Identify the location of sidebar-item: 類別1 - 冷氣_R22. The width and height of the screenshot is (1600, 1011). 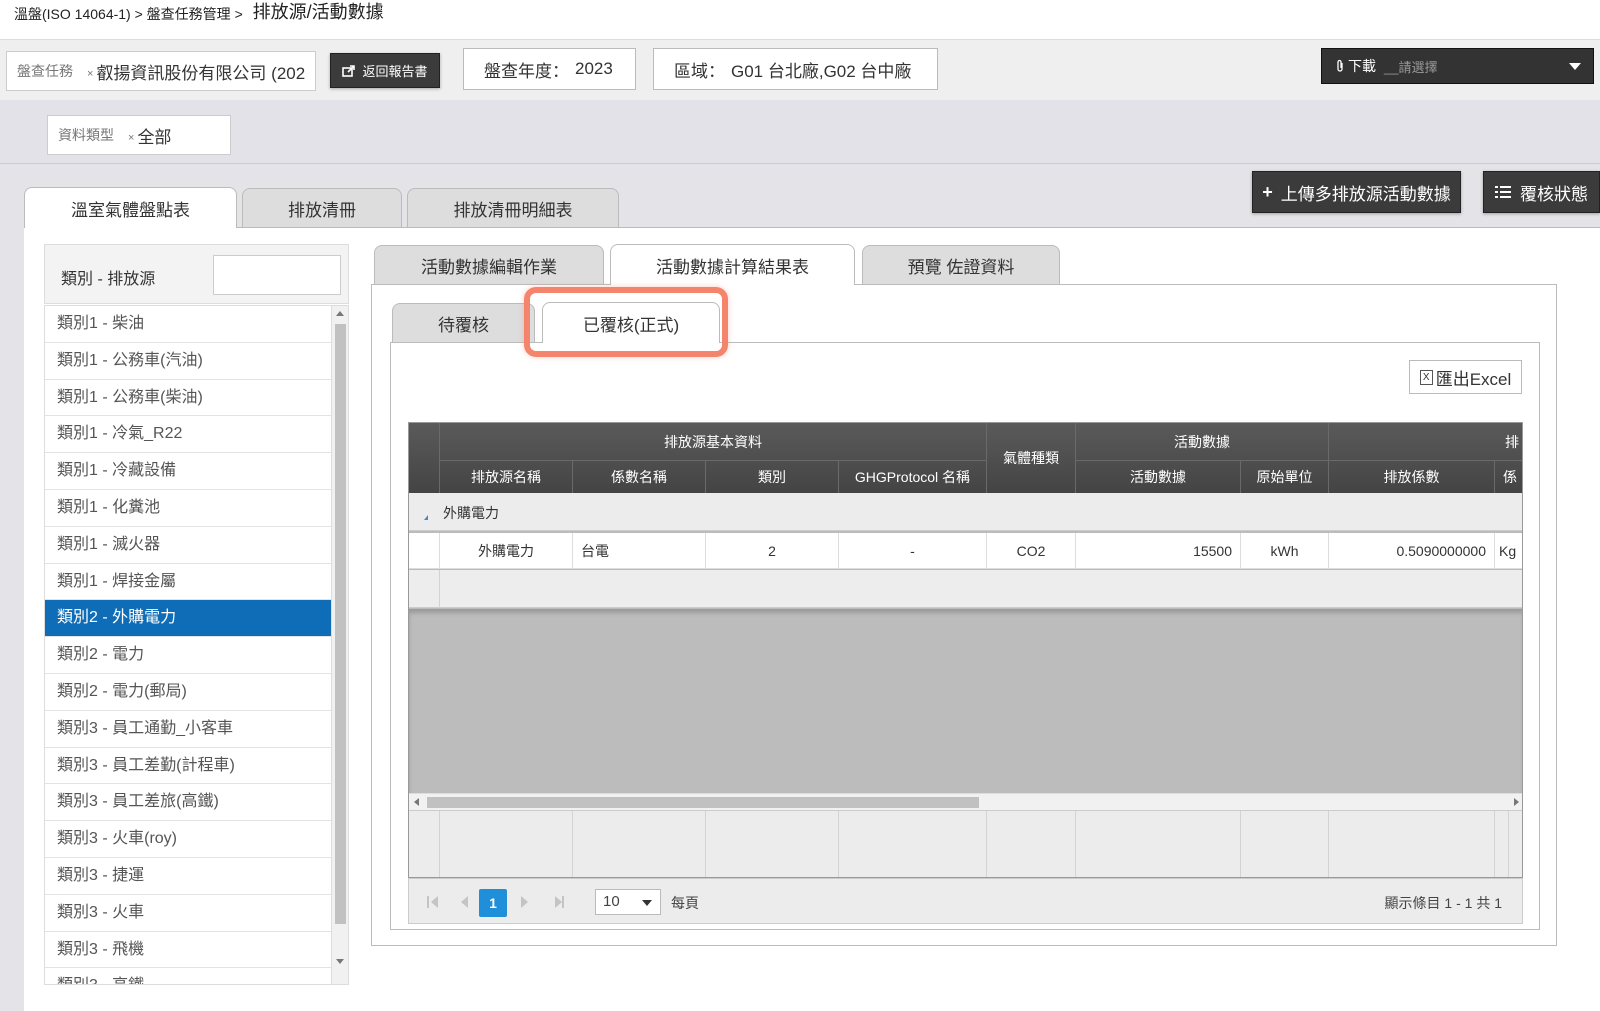
(188, 435).